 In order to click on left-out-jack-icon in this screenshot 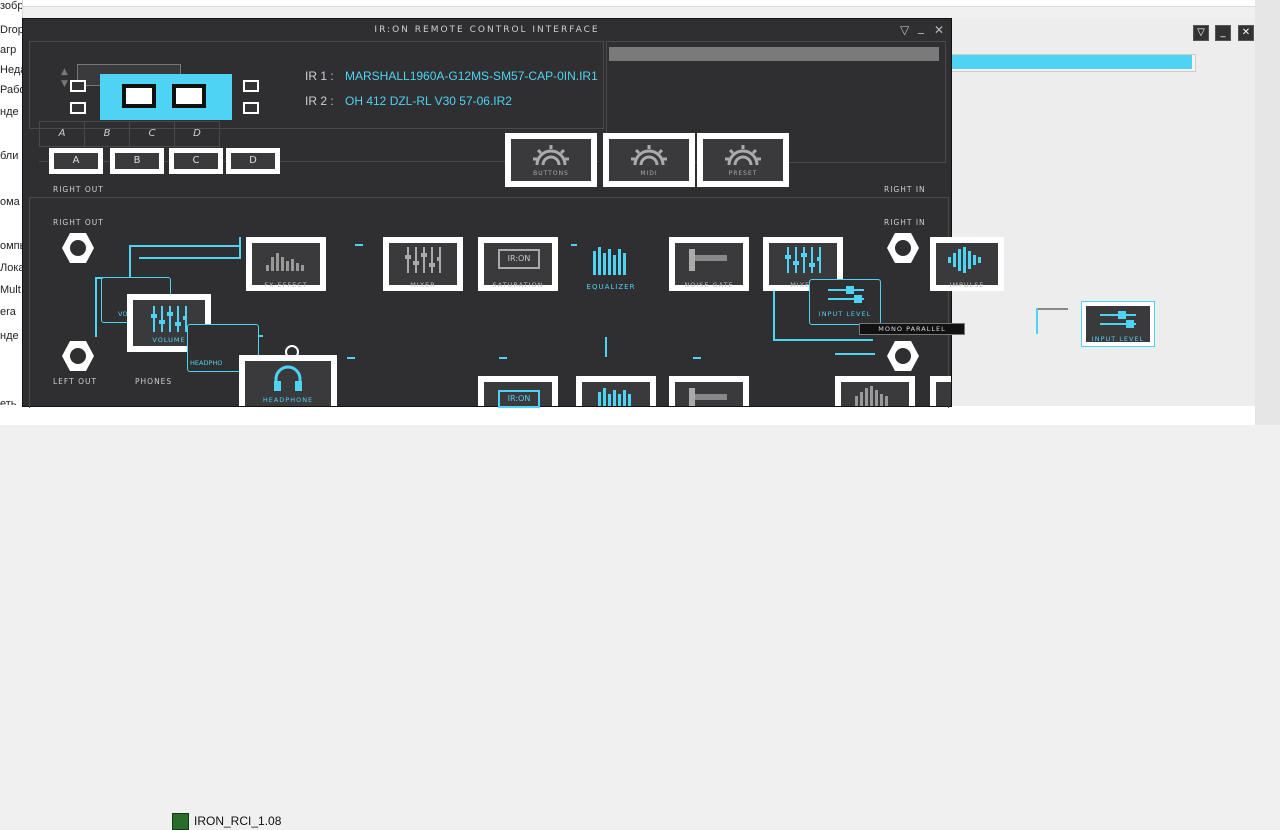, I will do `click(78, 356)`.